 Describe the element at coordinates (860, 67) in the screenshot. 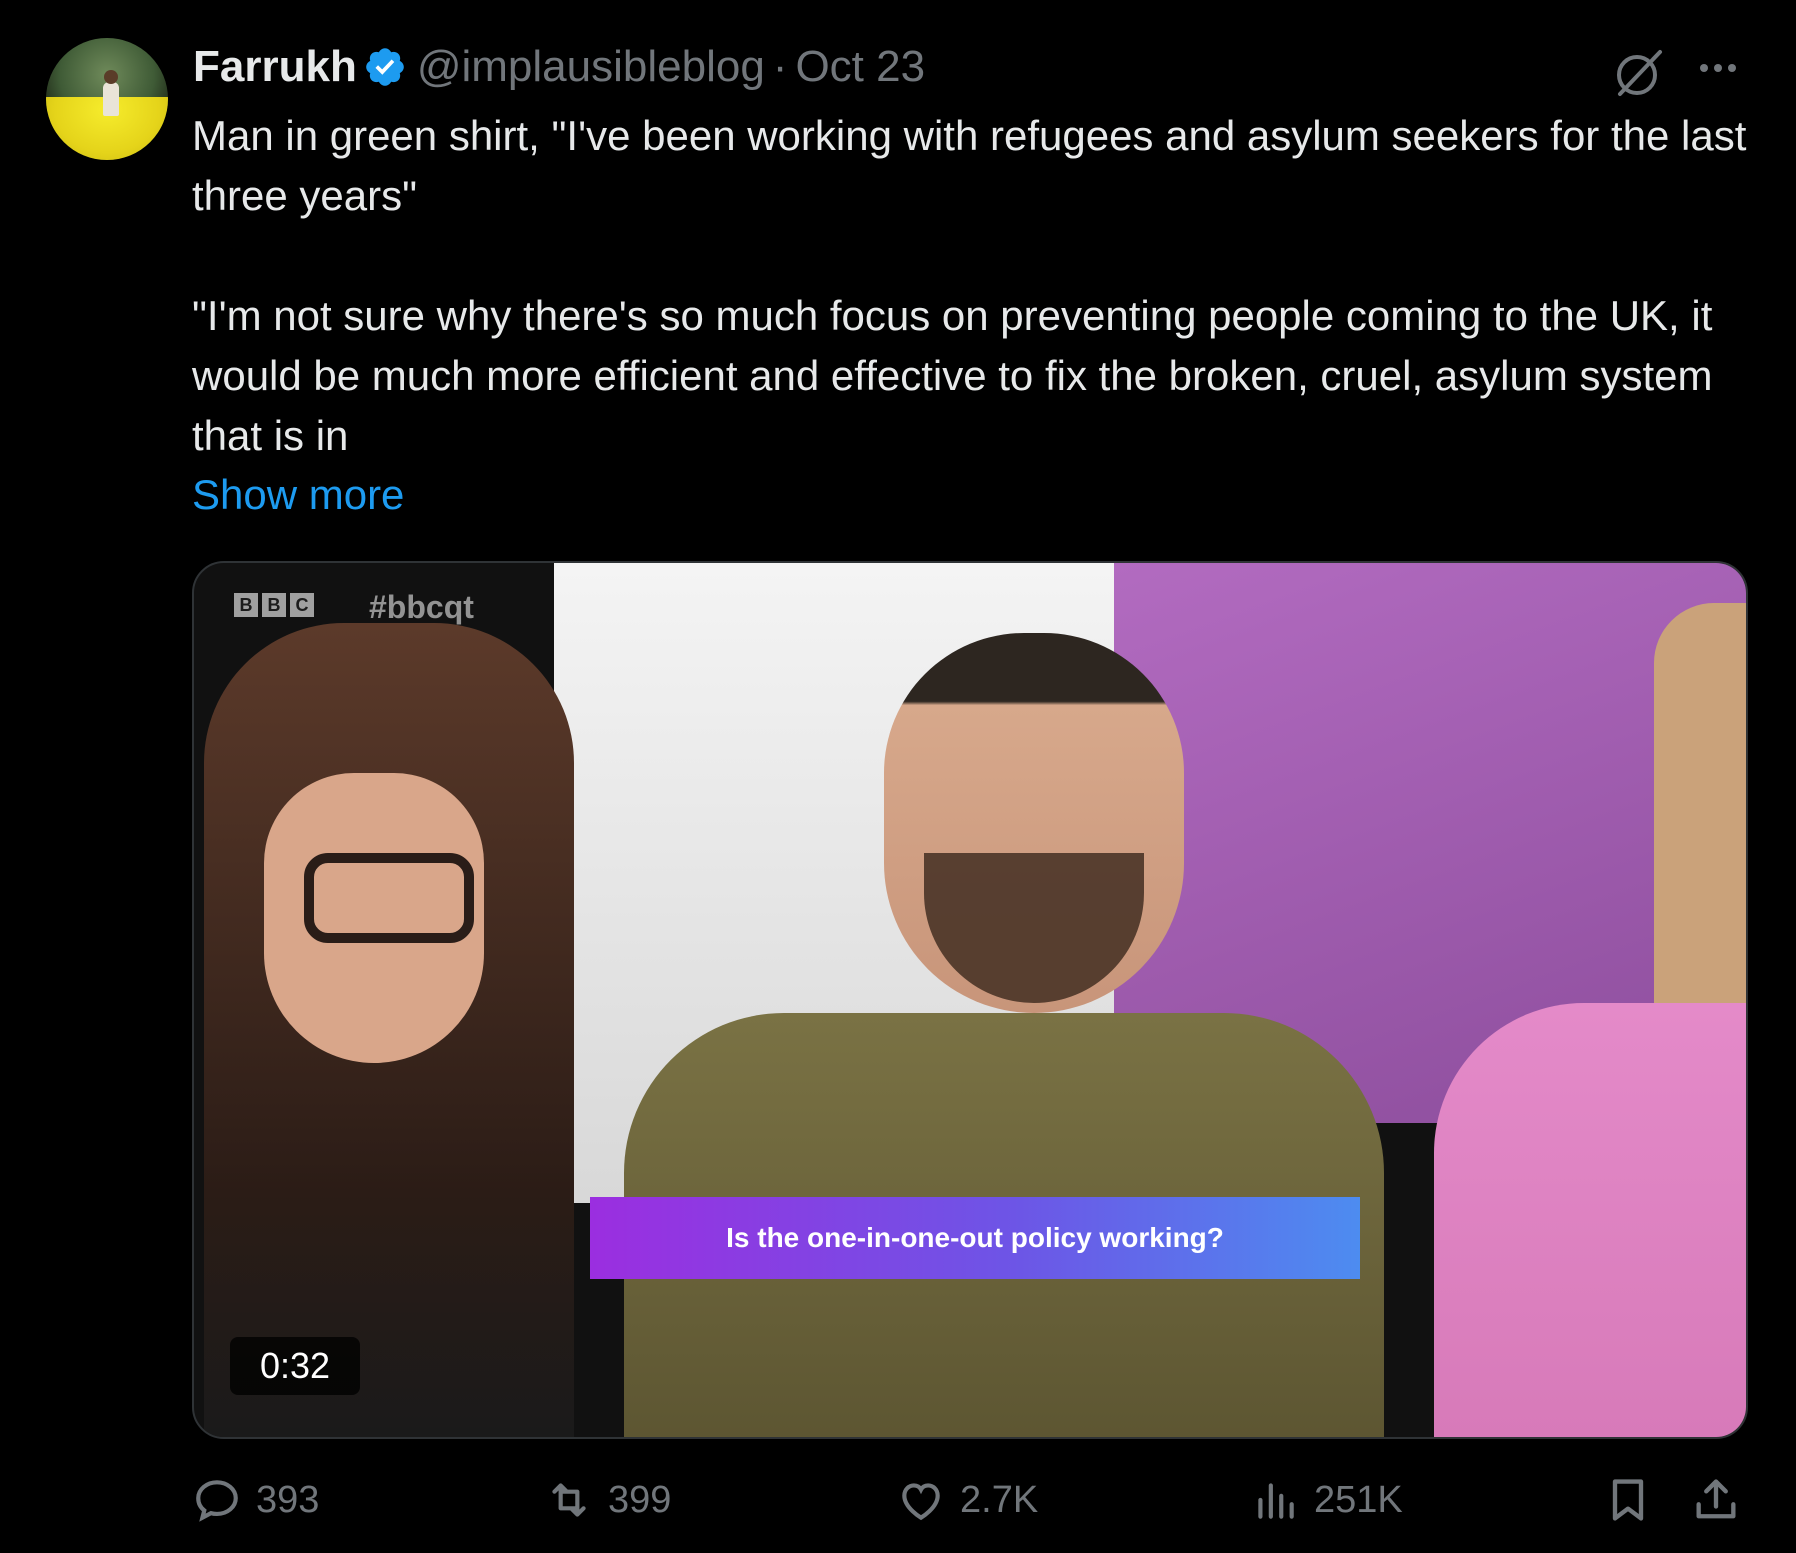

I see `tweet-date: Oct 23` at that location.